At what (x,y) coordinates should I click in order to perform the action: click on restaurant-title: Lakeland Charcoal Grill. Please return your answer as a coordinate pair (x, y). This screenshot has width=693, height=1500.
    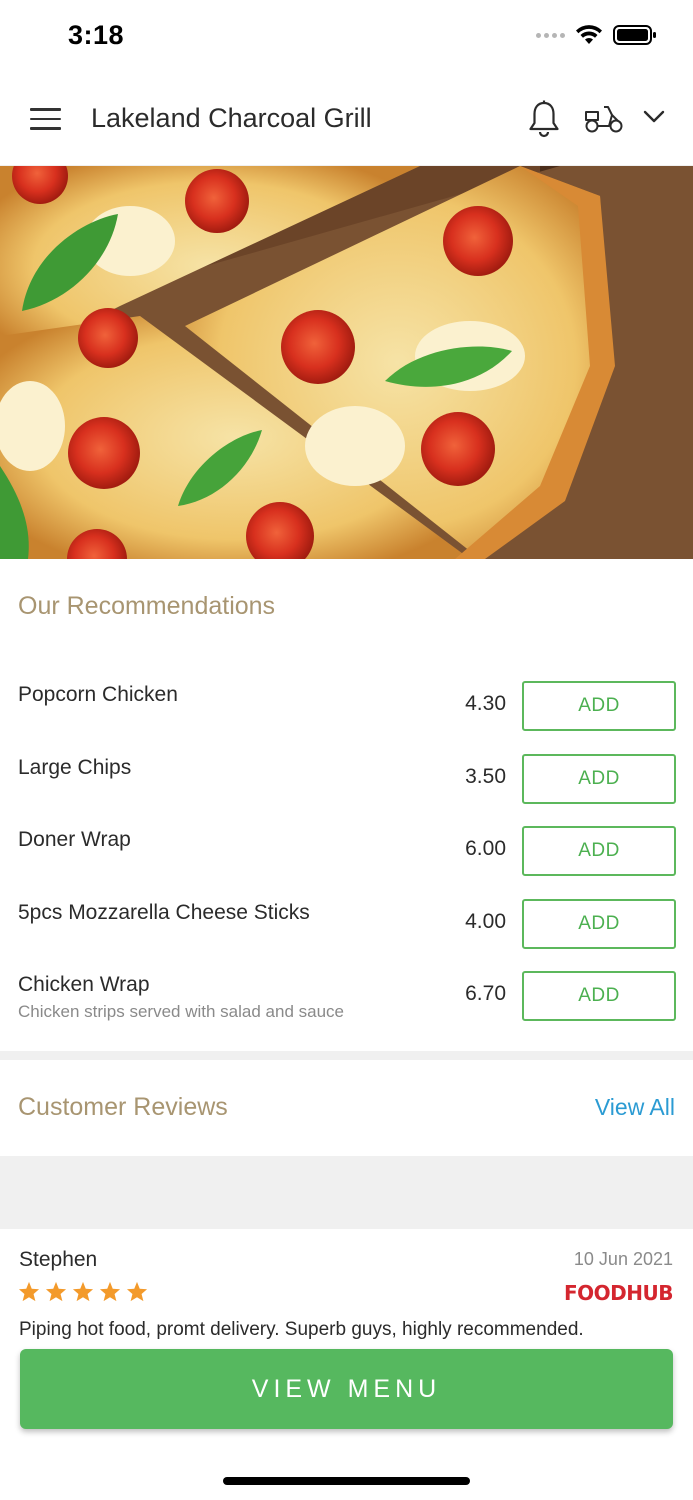
    Looking at the image, I should click on (231, 118).